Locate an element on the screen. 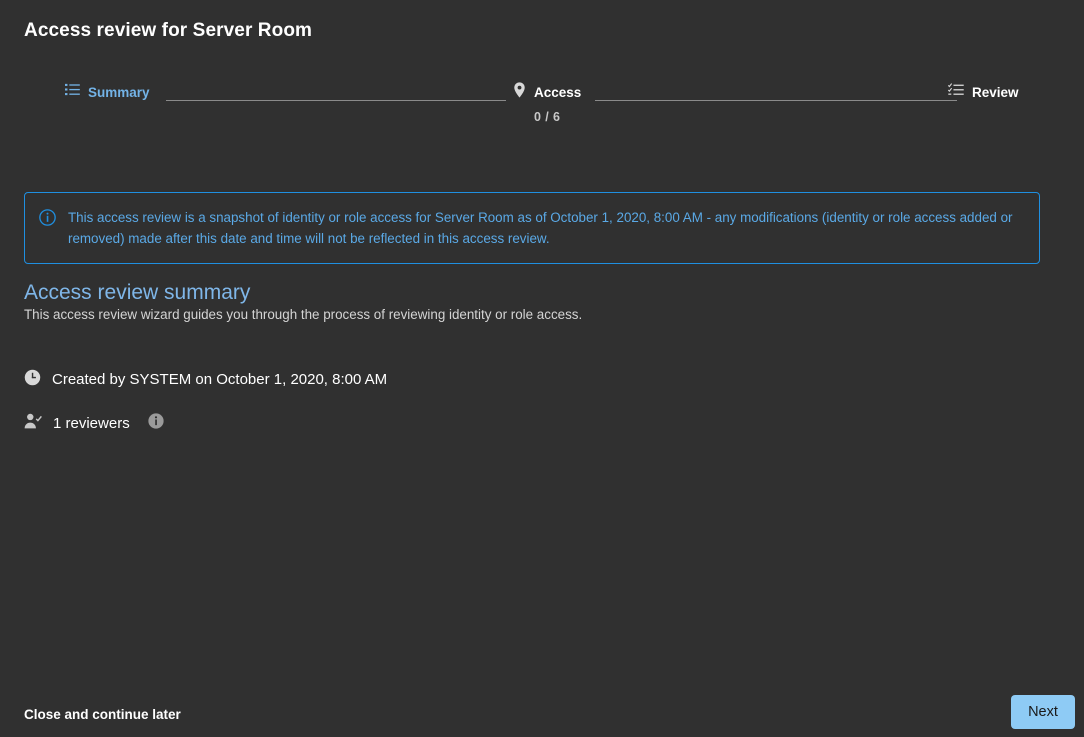  info-circle-icon is located at coordinates (47, 220).